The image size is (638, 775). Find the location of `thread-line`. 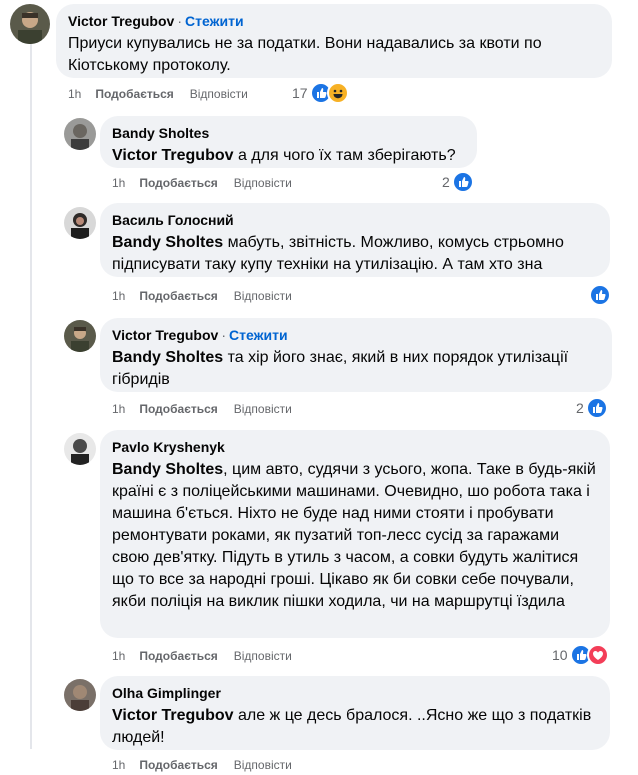

thread-line is located at coordinates (31, 396).